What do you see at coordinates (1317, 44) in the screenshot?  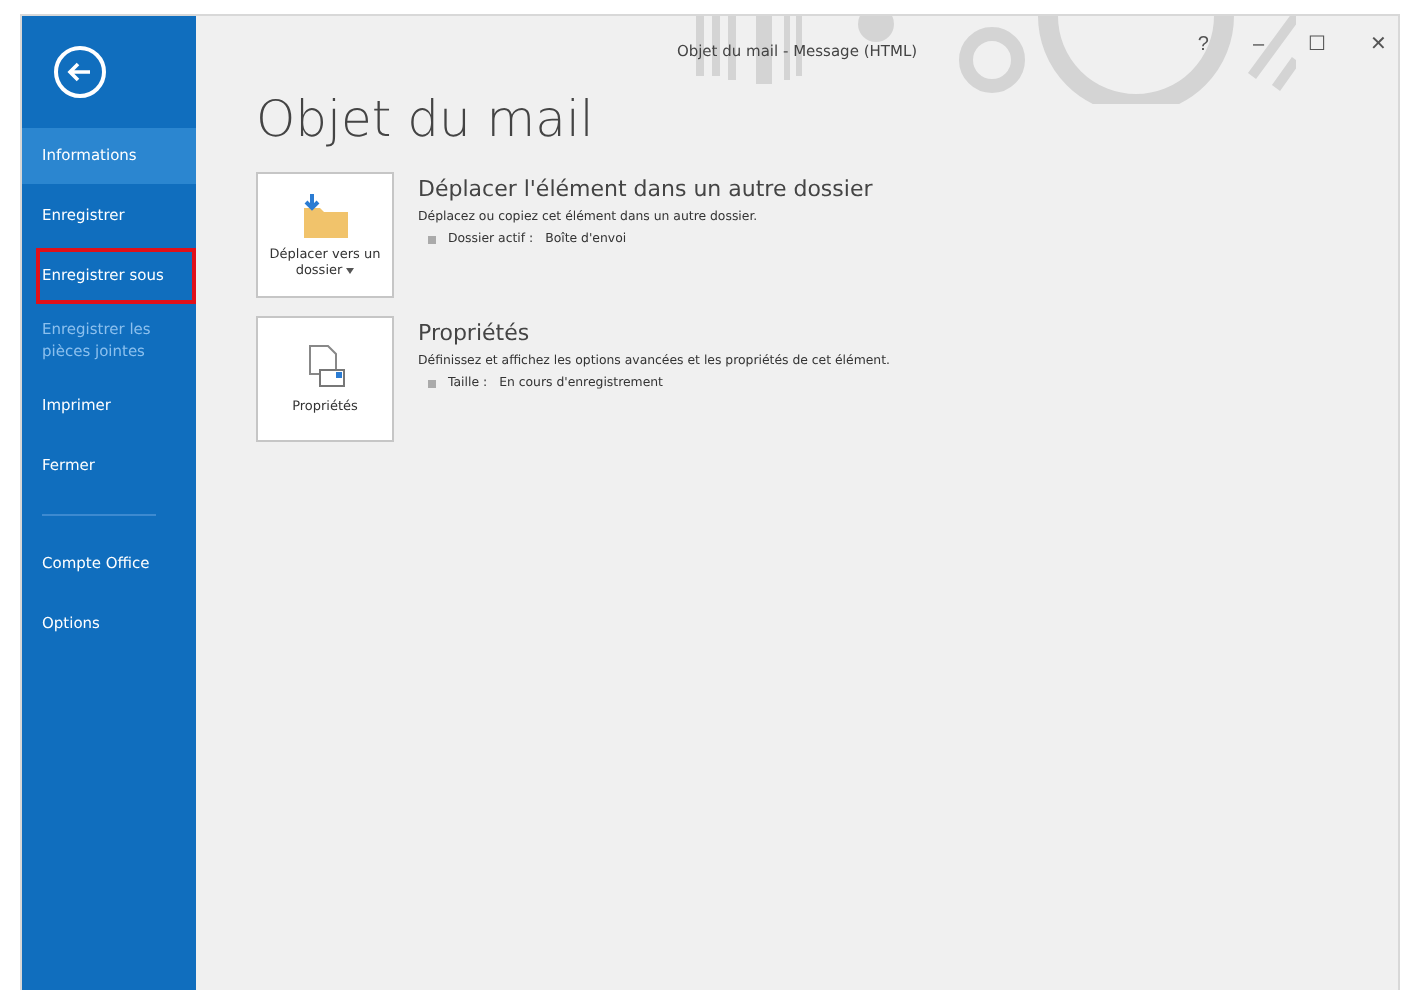 I see `window-control: ☐` at bounding box center [1317, 44].